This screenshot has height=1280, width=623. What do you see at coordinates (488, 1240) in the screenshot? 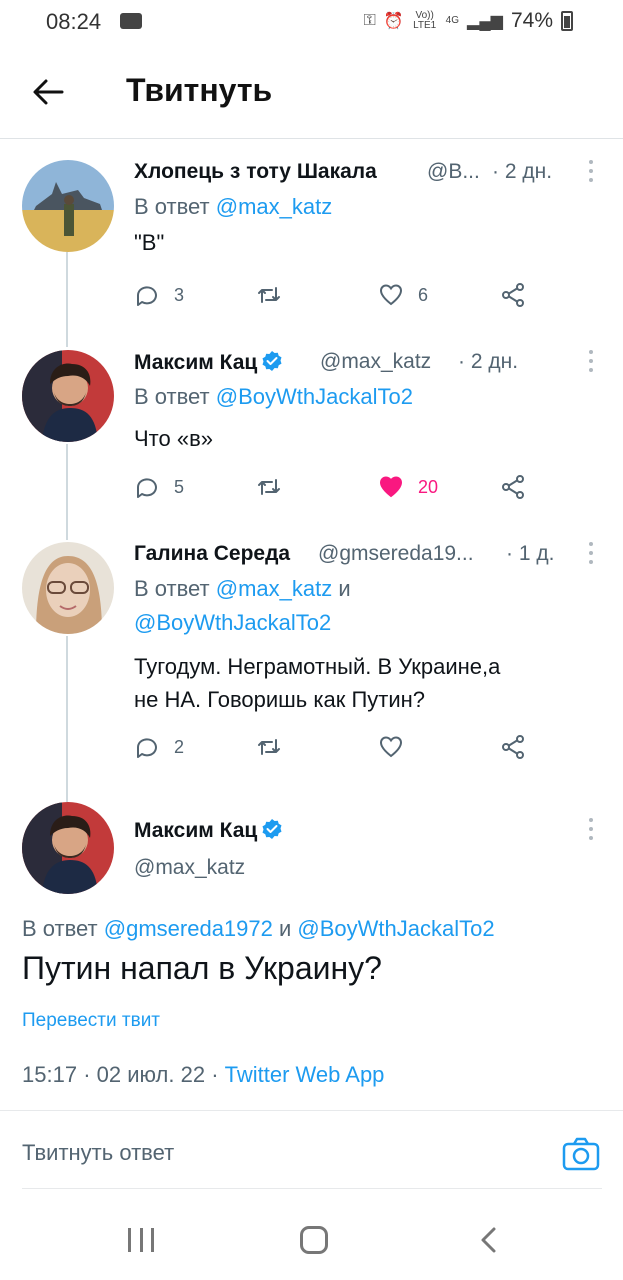
I see `back-icon` at bounding box center [488, 1240].